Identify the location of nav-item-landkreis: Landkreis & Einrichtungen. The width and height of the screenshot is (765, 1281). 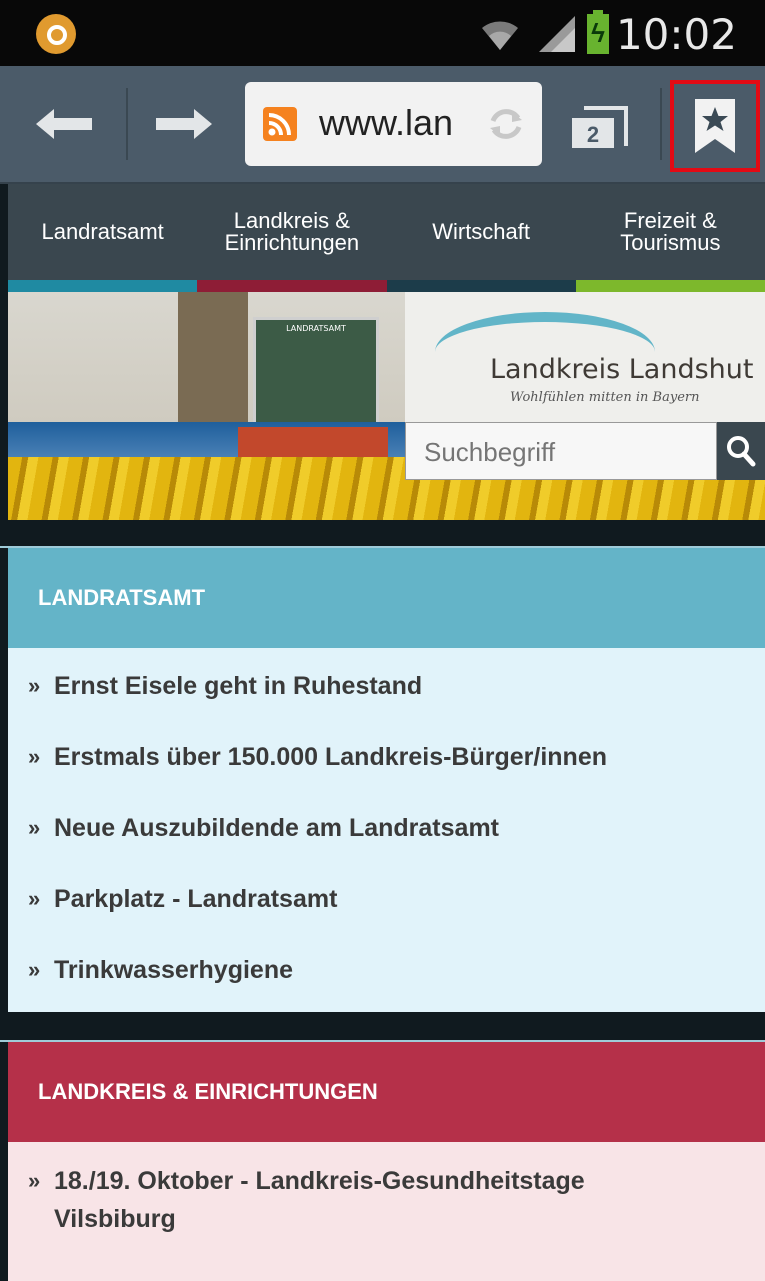
(291, 232).